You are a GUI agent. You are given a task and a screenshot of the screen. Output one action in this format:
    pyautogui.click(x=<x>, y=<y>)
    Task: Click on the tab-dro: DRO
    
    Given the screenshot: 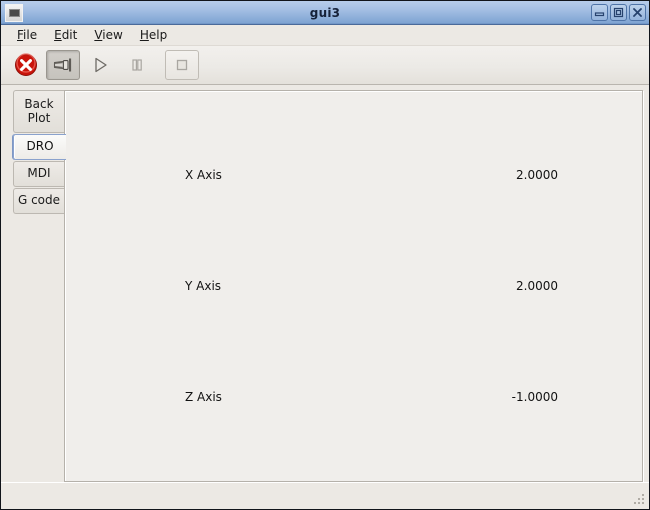 What is the action you would take?
    pyautogui.click(x=39, y=147)
    